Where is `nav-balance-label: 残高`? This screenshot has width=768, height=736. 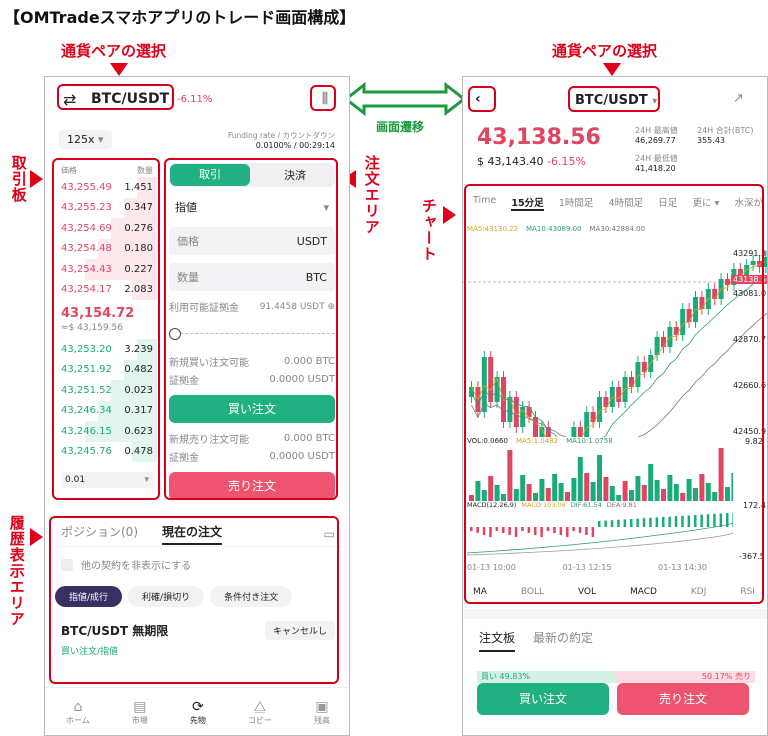
nav-balance-label: 残高 is located at coordinates (321, 720).